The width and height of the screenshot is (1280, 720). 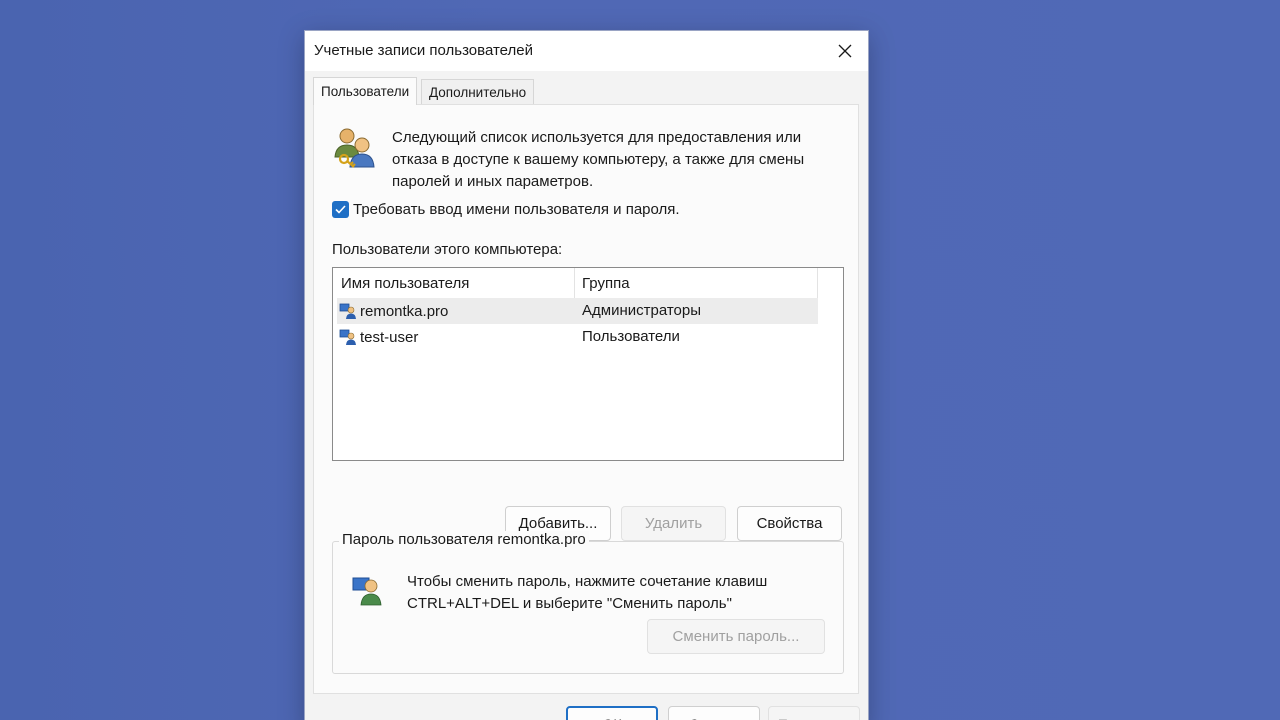 I want to click on listview-header: Имя пользователя Группа, so click(x=575, y=283).